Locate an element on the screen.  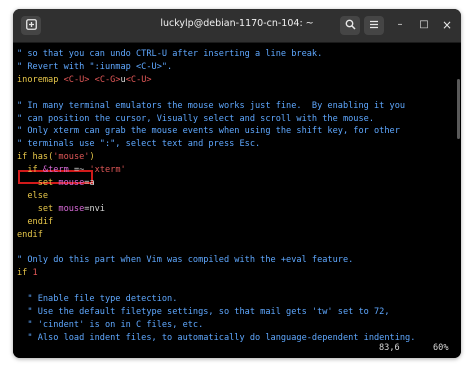
code-token: 'mouse' is located at coordinates (71, 157).